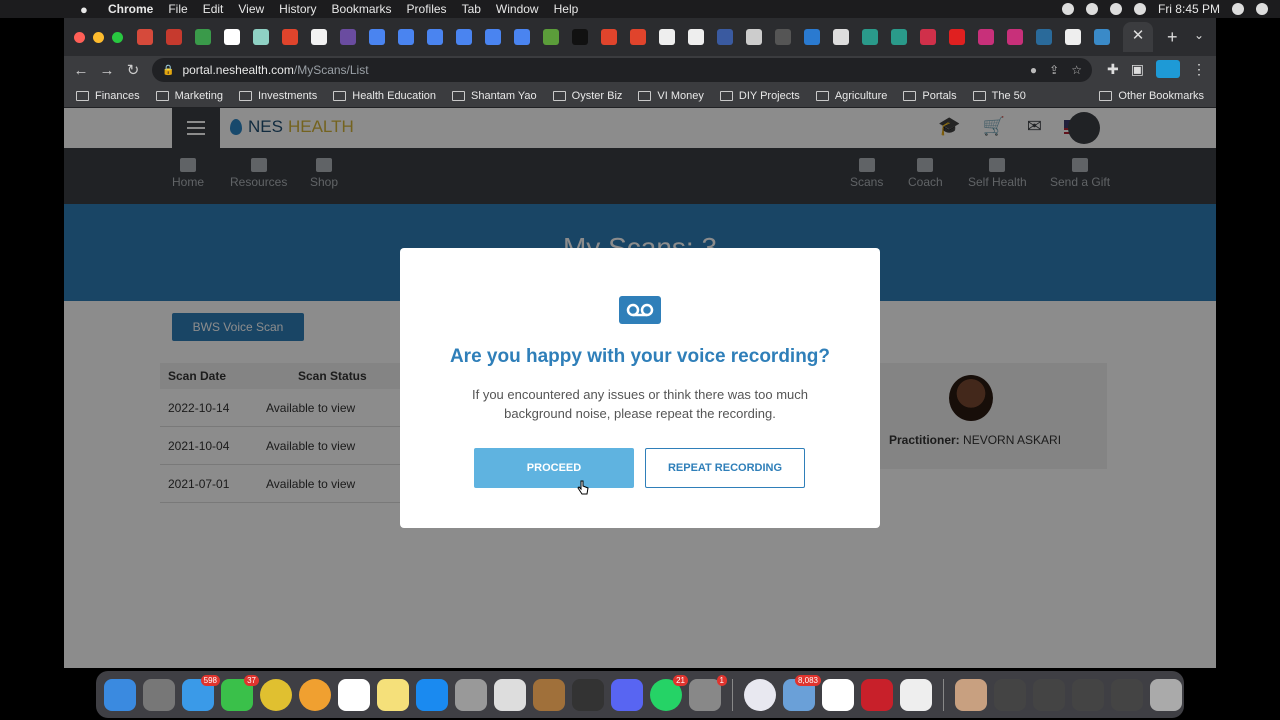  I want to click on microphone-icon: ●, so click(1033, 70).